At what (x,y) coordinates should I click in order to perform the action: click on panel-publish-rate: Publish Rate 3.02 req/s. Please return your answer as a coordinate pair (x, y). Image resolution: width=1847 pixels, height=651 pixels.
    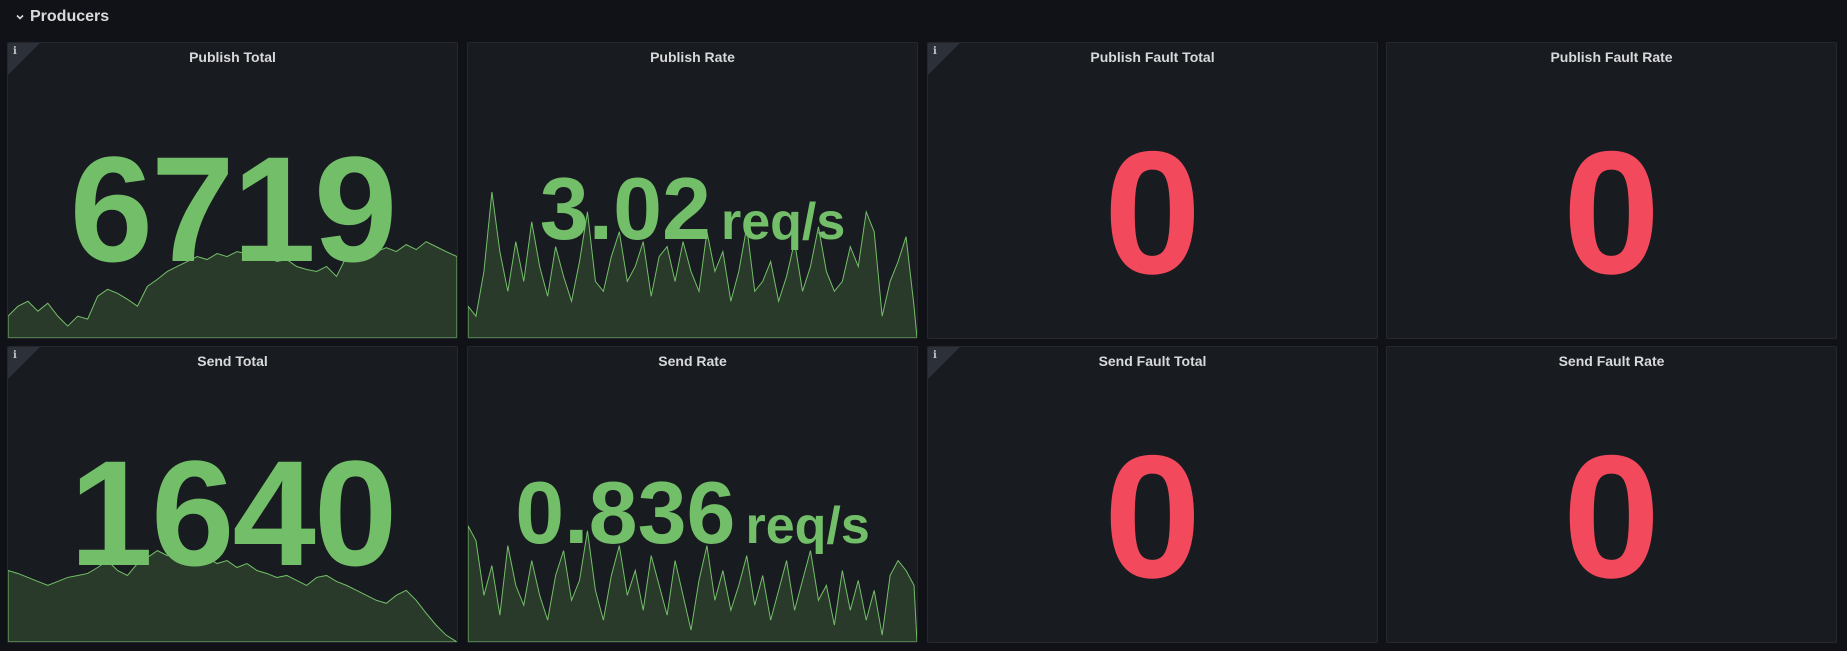
    Looking at the image, I should click on (692, 190).